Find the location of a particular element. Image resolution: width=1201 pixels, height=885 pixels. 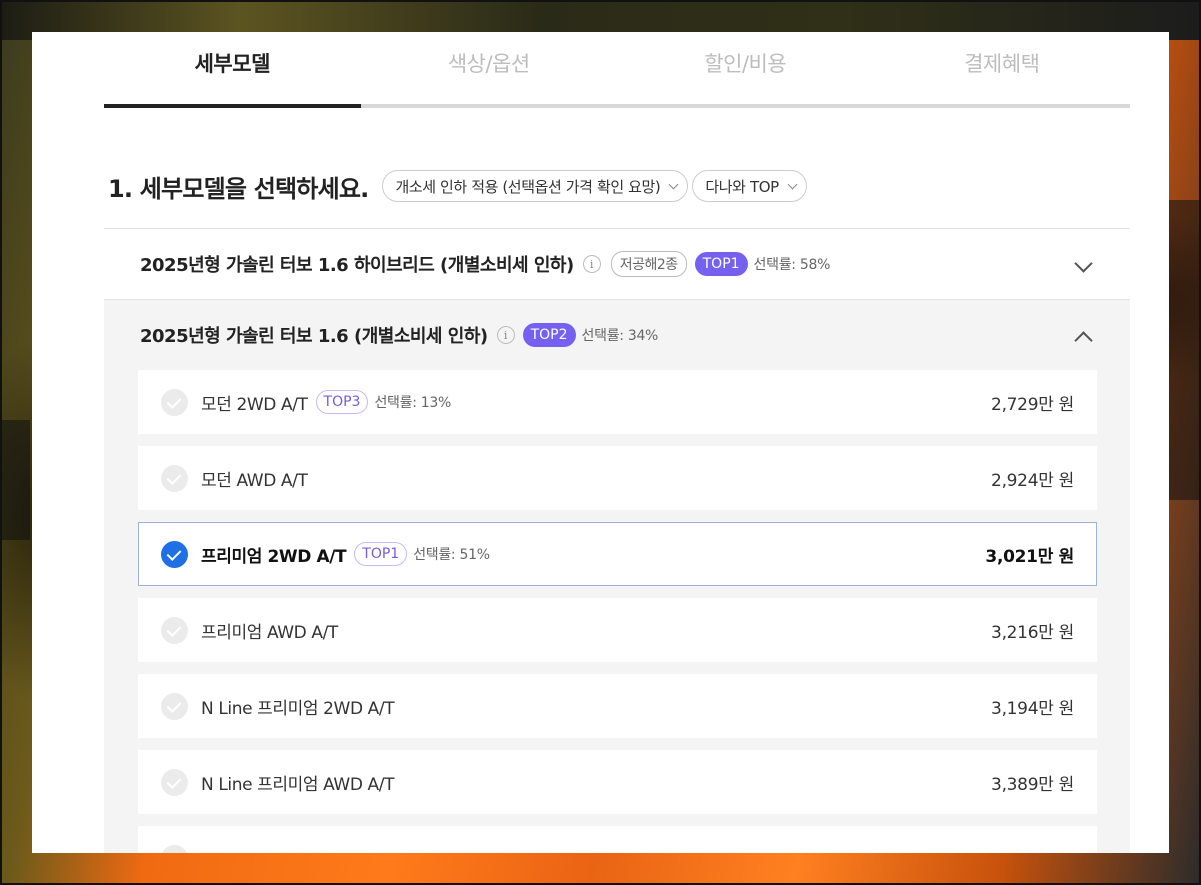

trim-price: 3,389만 원 is located at coordinates (1032, 784).